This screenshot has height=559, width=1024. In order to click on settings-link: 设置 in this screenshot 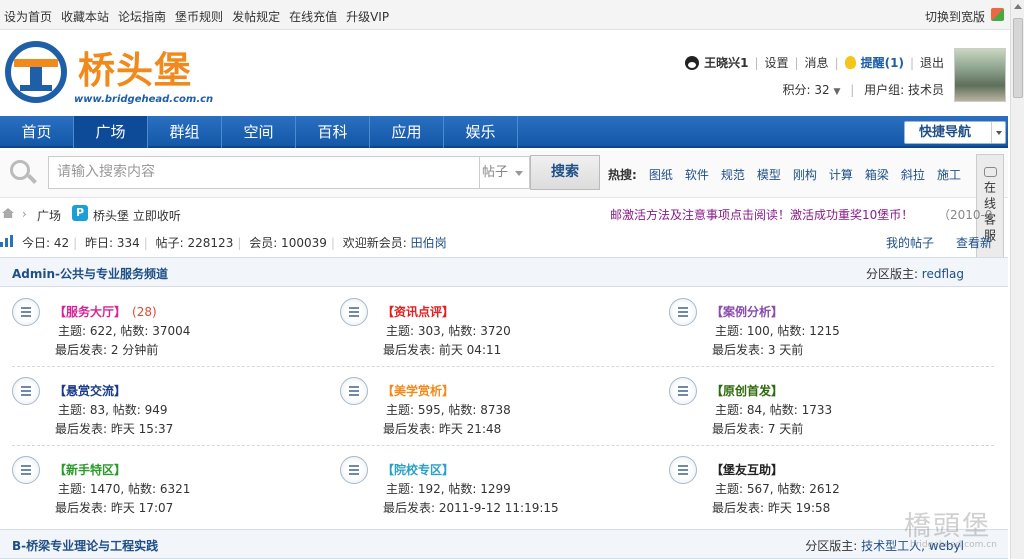, I will do `click(776, 62)`.